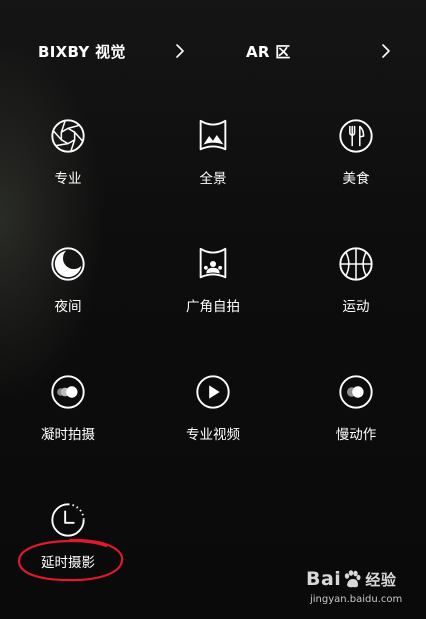 The image size is (426, 619). What do you see at coordinates (356, 599) in the screenshot?
I see `watermark-url: jingyan.baidu.com` at bounding box center [356, 599].